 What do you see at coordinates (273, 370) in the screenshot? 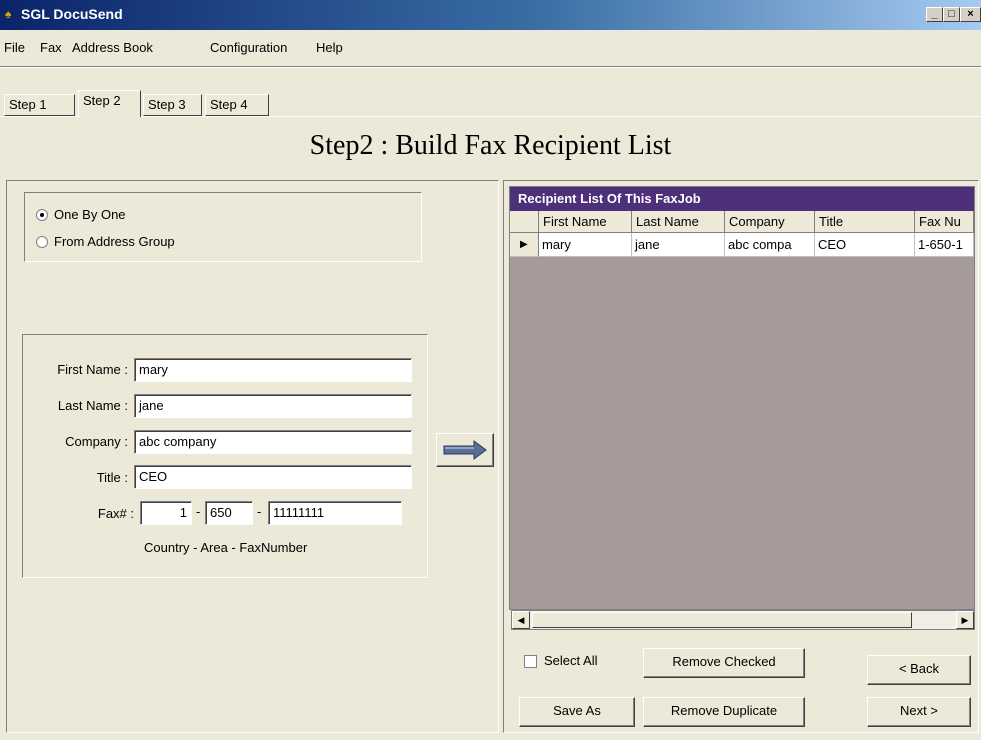
I see `first-name-field: mary` at bounding box center [273, 370].